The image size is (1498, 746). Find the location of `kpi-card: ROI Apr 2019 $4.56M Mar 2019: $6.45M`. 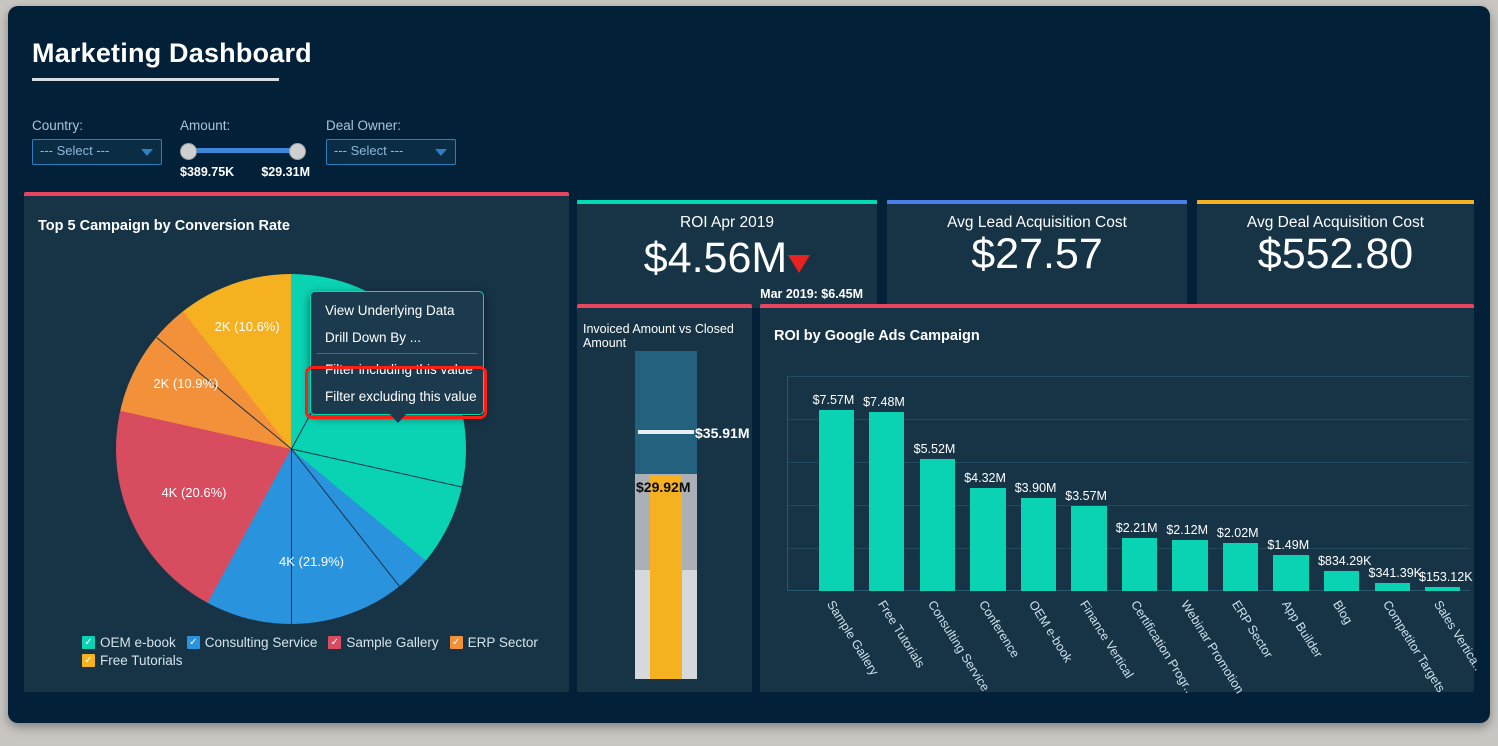

kpi-card: ROI Apr 2019 $4.56M Mar 2019: $6.45M is located at coordinates (727, 254).